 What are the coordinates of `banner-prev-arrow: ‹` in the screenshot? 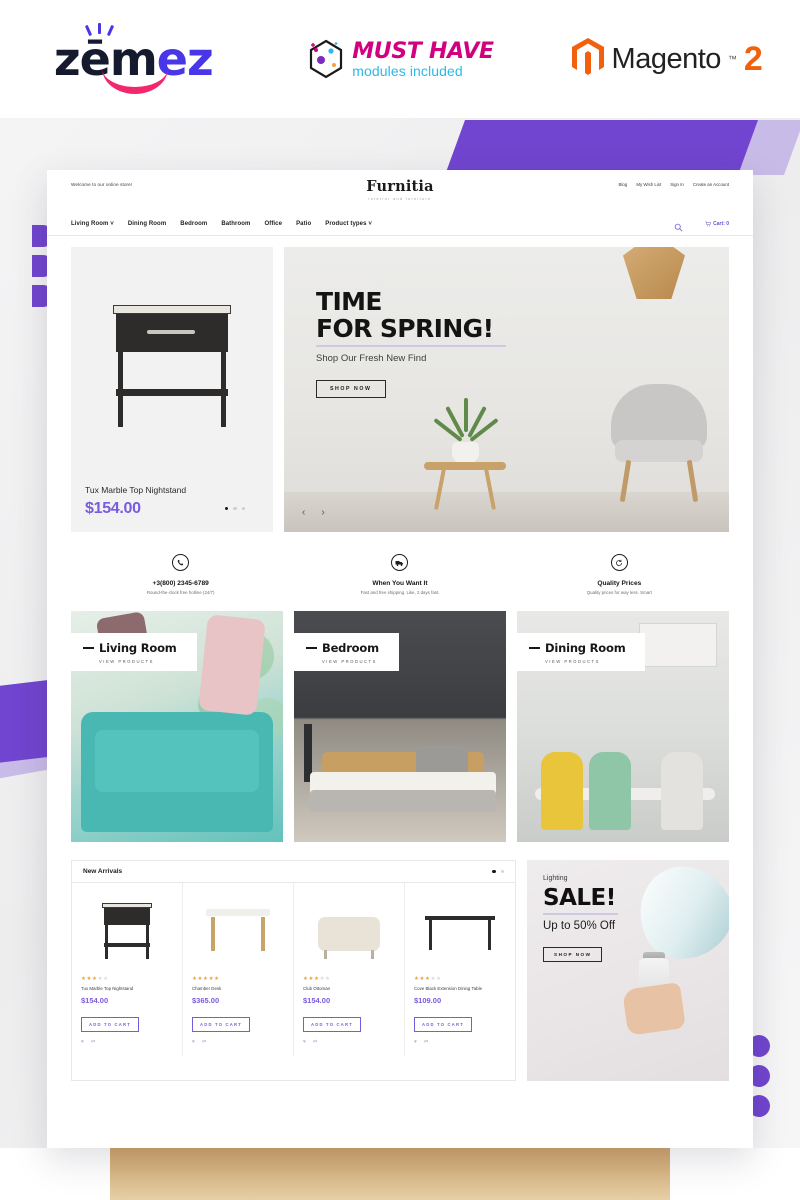 It's located at (303, 512).